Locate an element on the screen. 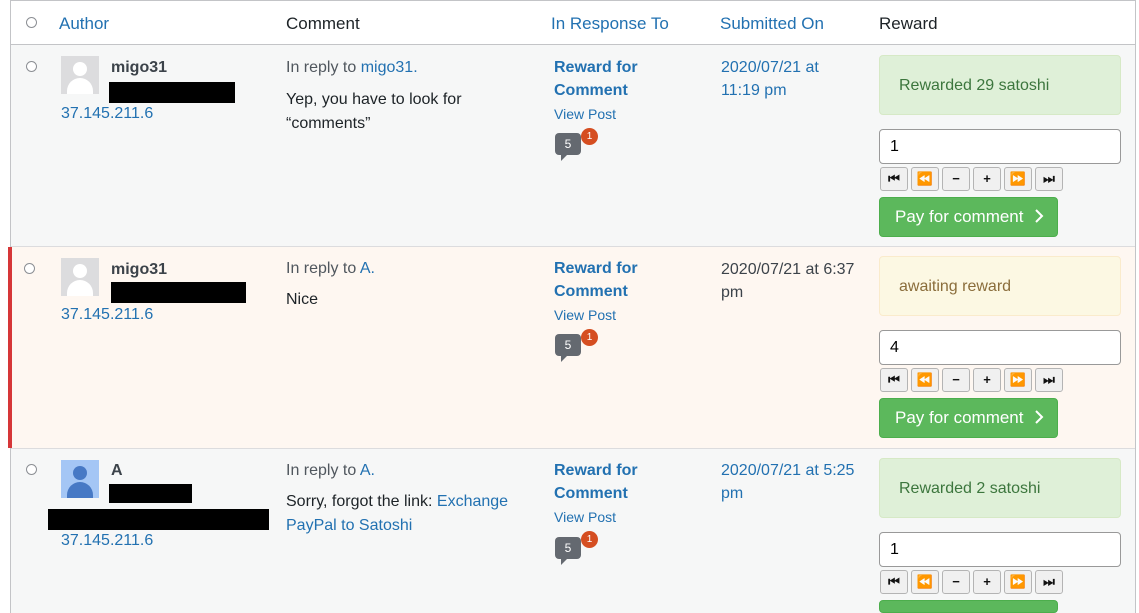  column-in-response-to: In Response To is located at coordinates (610, 24).